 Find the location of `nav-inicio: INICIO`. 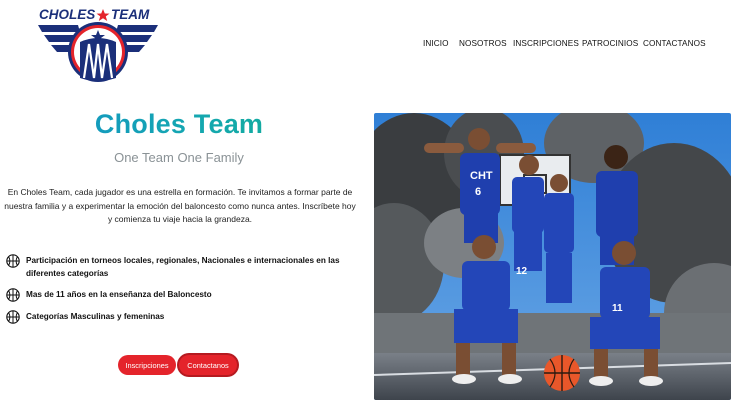

nav-inicio: INICIO is located at coordinates (441, 43).